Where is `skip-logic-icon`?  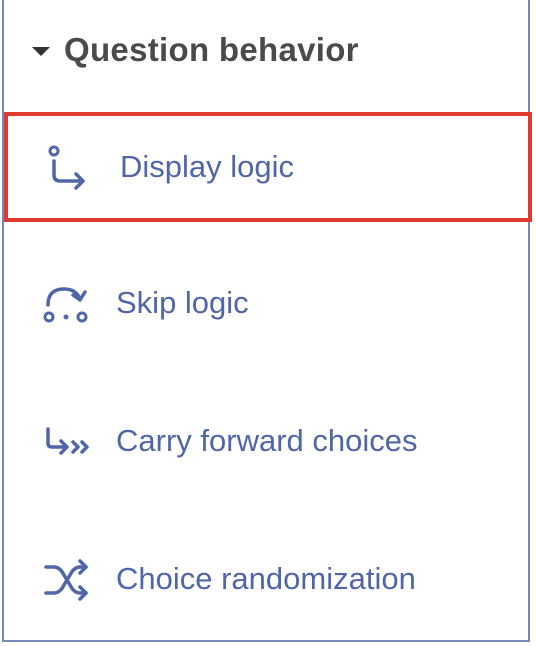
skip-logic-icon is located at coordinates (66, 303).